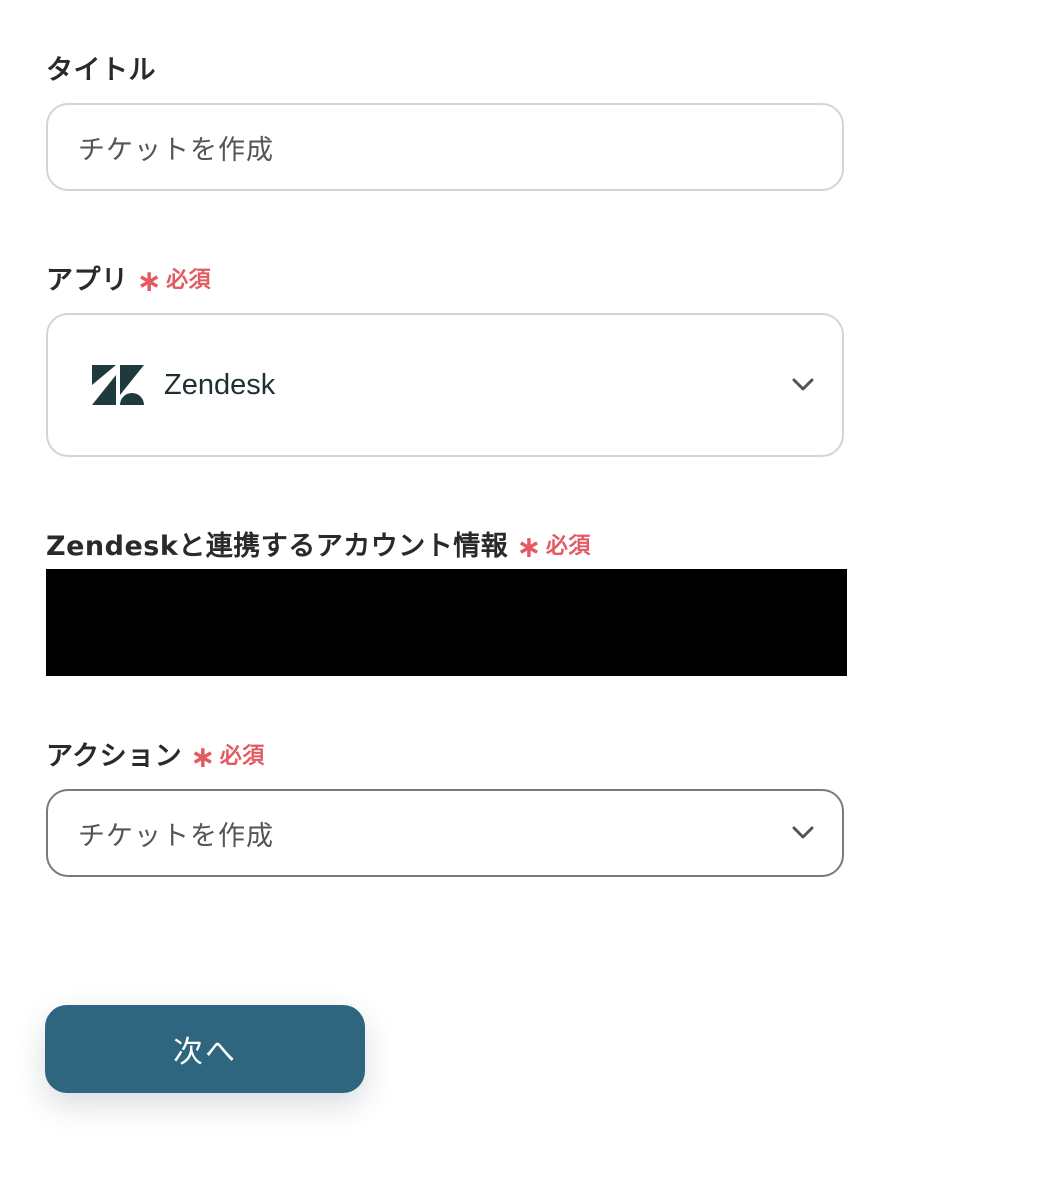 This screenshot has width=1038, height=1180. I want to click on zendesk-logo-icon, so click(118, 385).